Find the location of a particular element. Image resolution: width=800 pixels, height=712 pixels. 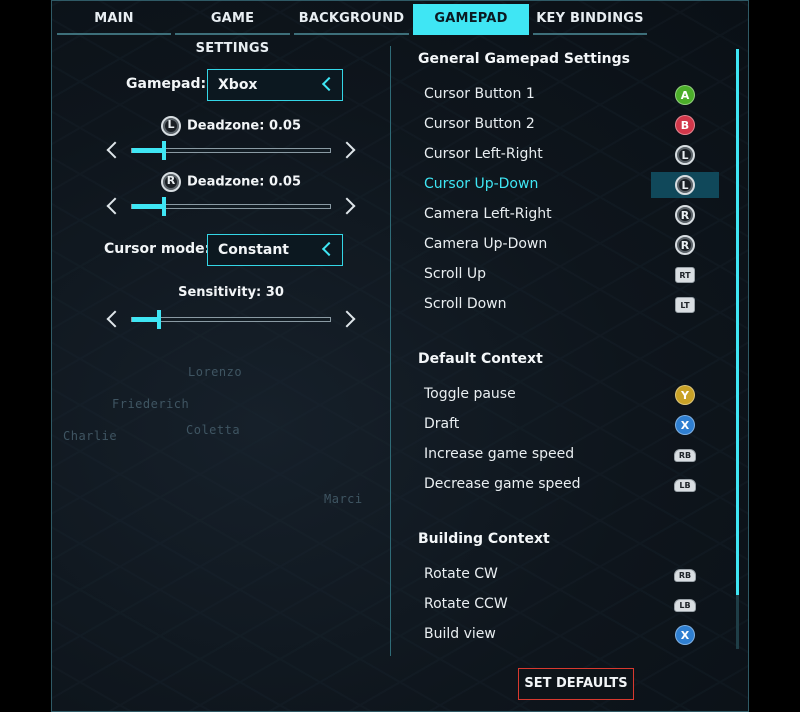

deadzone-left-track is located at coordinates (231, 150).